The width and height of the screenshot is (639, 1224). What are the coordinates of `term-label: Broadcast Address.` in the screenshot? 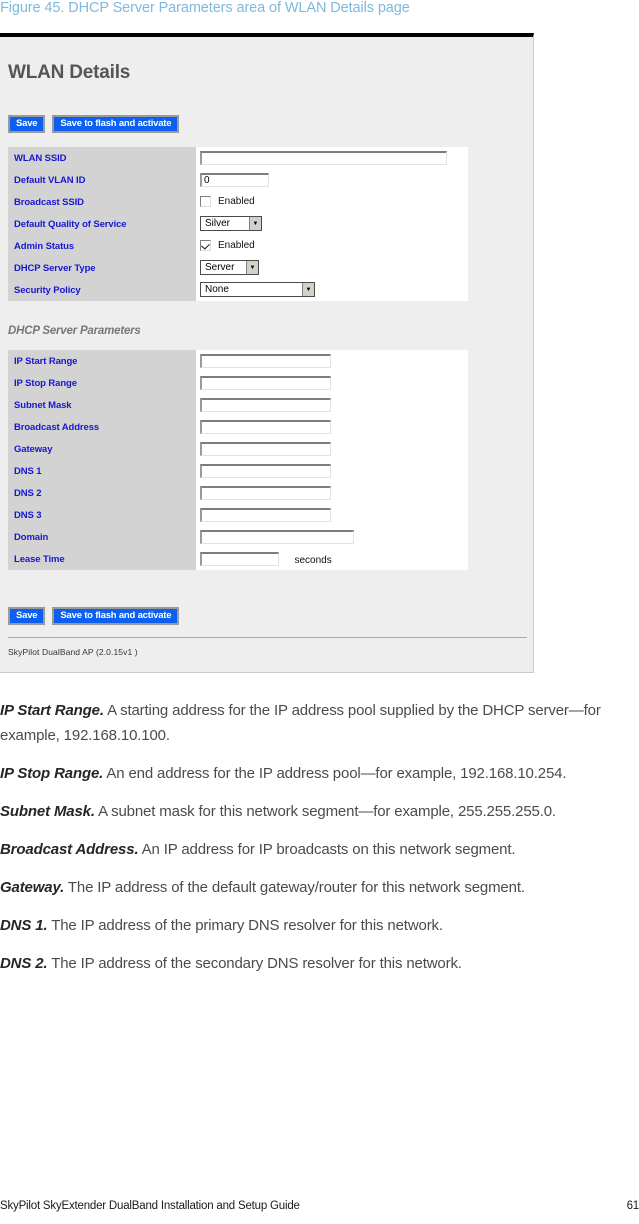 It's located at (69, 849).